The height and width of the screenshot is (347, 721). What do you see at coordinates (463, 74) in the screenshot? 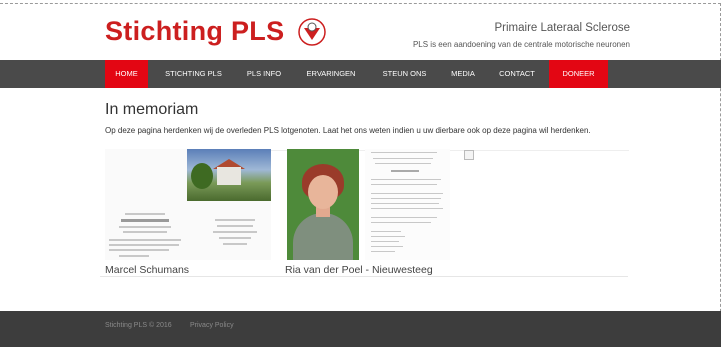
I see `nav-media: MEDIA` at bounding box center [463, 74].